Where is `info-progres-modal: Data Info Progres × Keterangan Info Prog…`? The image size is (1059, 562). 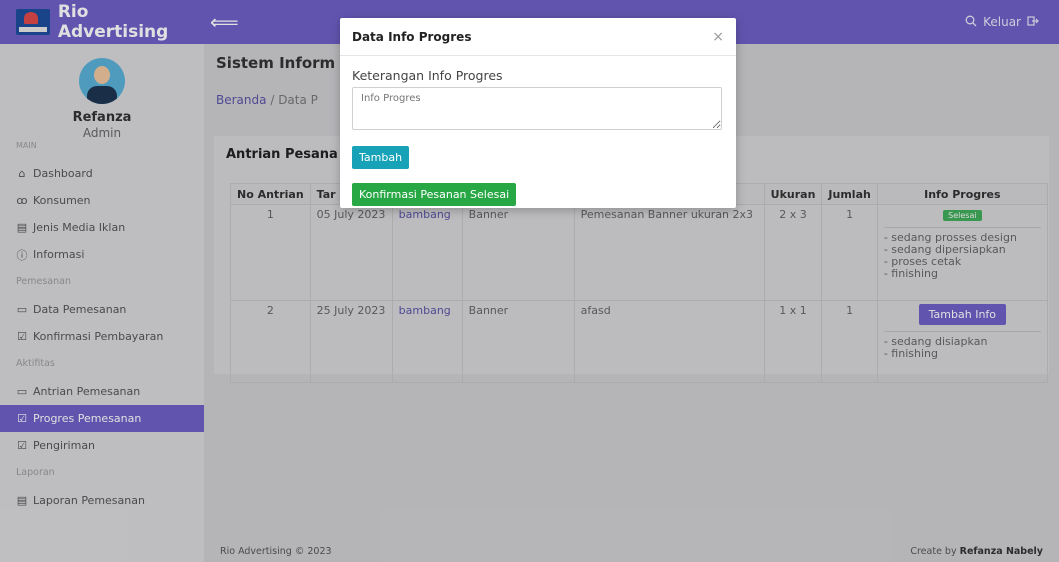
info-progres-modal: Data Info Progres × Keterangan Info Prog… is located at coordinates (538, 113).